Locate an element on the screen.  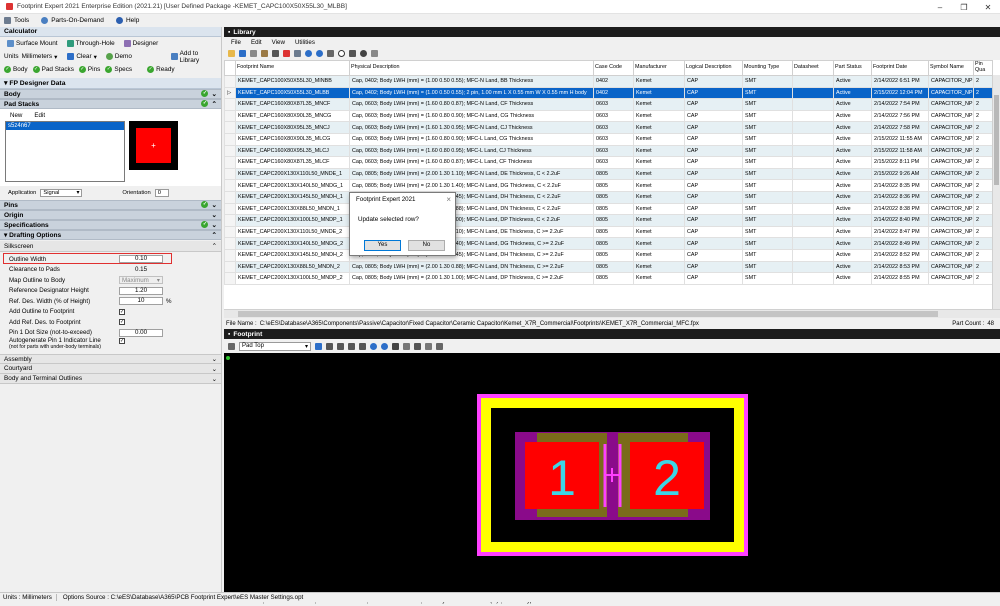
table-cell: 2/14/2022 8:35 PM is located at coordinates (900, 185).